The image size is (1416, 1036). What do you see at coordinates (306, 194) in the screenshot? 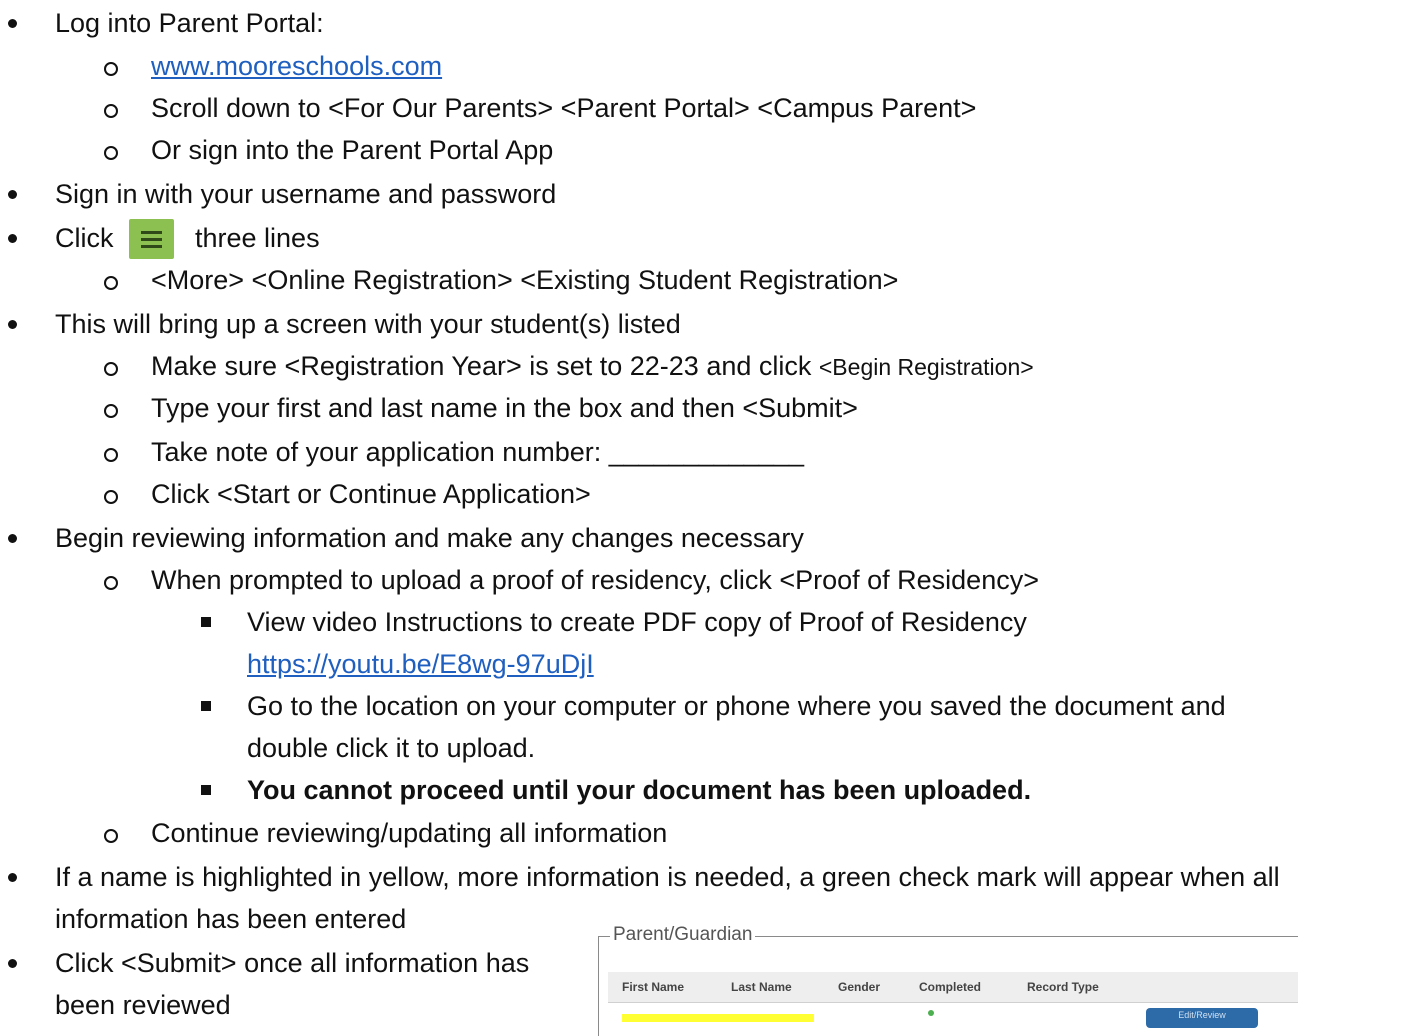
I see `step-sign-in: Sign in with your username and password` at bounding box center [306, 194].